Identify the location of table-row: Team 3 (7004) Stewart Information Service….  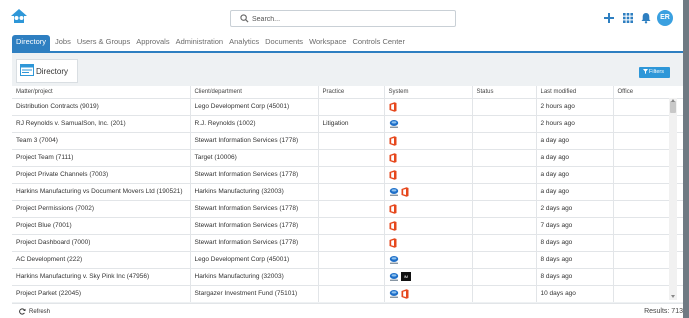
(347, 140).